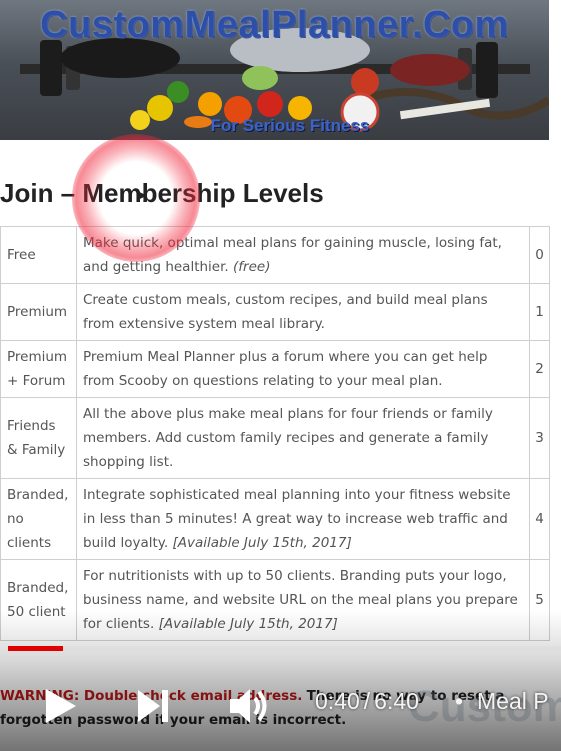 This screenshot has height=751, width=561. I want to click on next-icon, so click(153, 706).